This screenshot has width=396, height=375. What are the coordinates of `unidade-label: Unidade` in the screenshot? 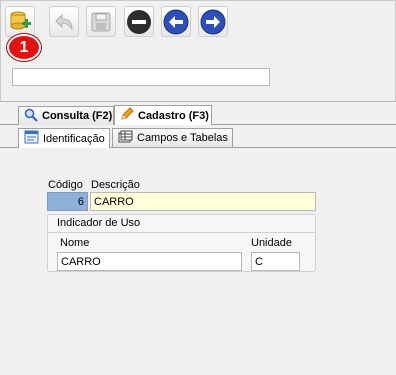 It's located at (271, 243).